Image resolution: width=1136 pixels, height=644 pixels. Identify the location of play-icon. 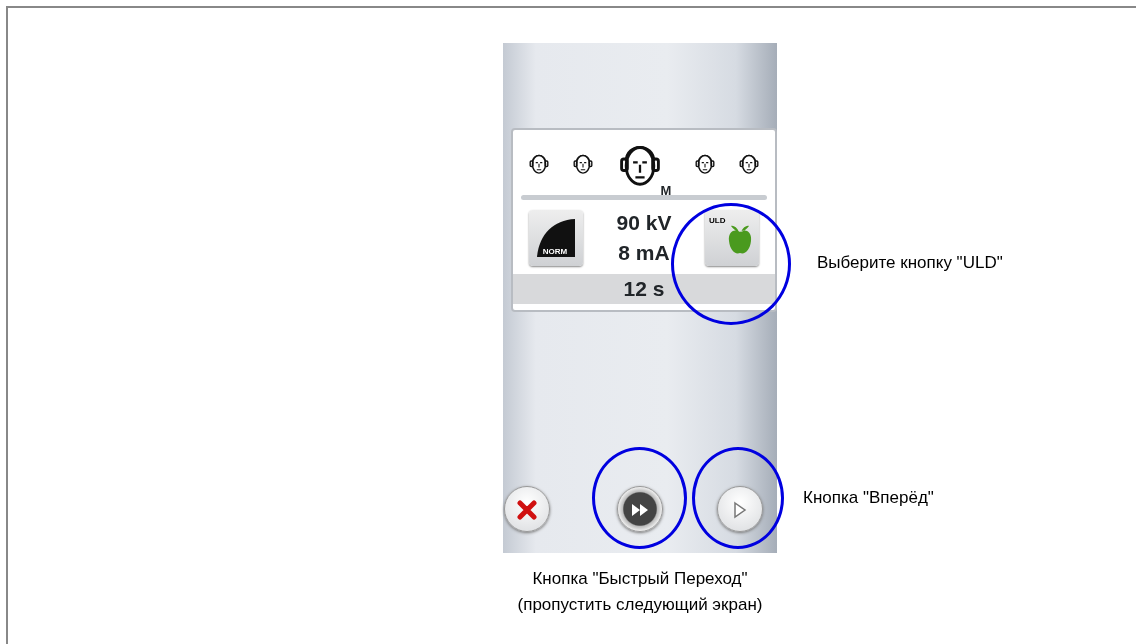
(740, 509).